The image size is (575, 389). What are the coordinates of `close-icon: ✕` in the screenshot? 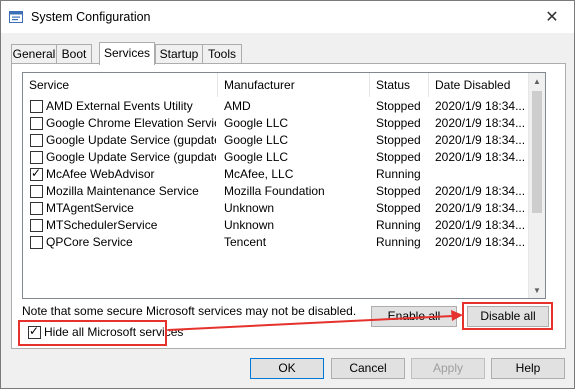 It's located at (552, 17).